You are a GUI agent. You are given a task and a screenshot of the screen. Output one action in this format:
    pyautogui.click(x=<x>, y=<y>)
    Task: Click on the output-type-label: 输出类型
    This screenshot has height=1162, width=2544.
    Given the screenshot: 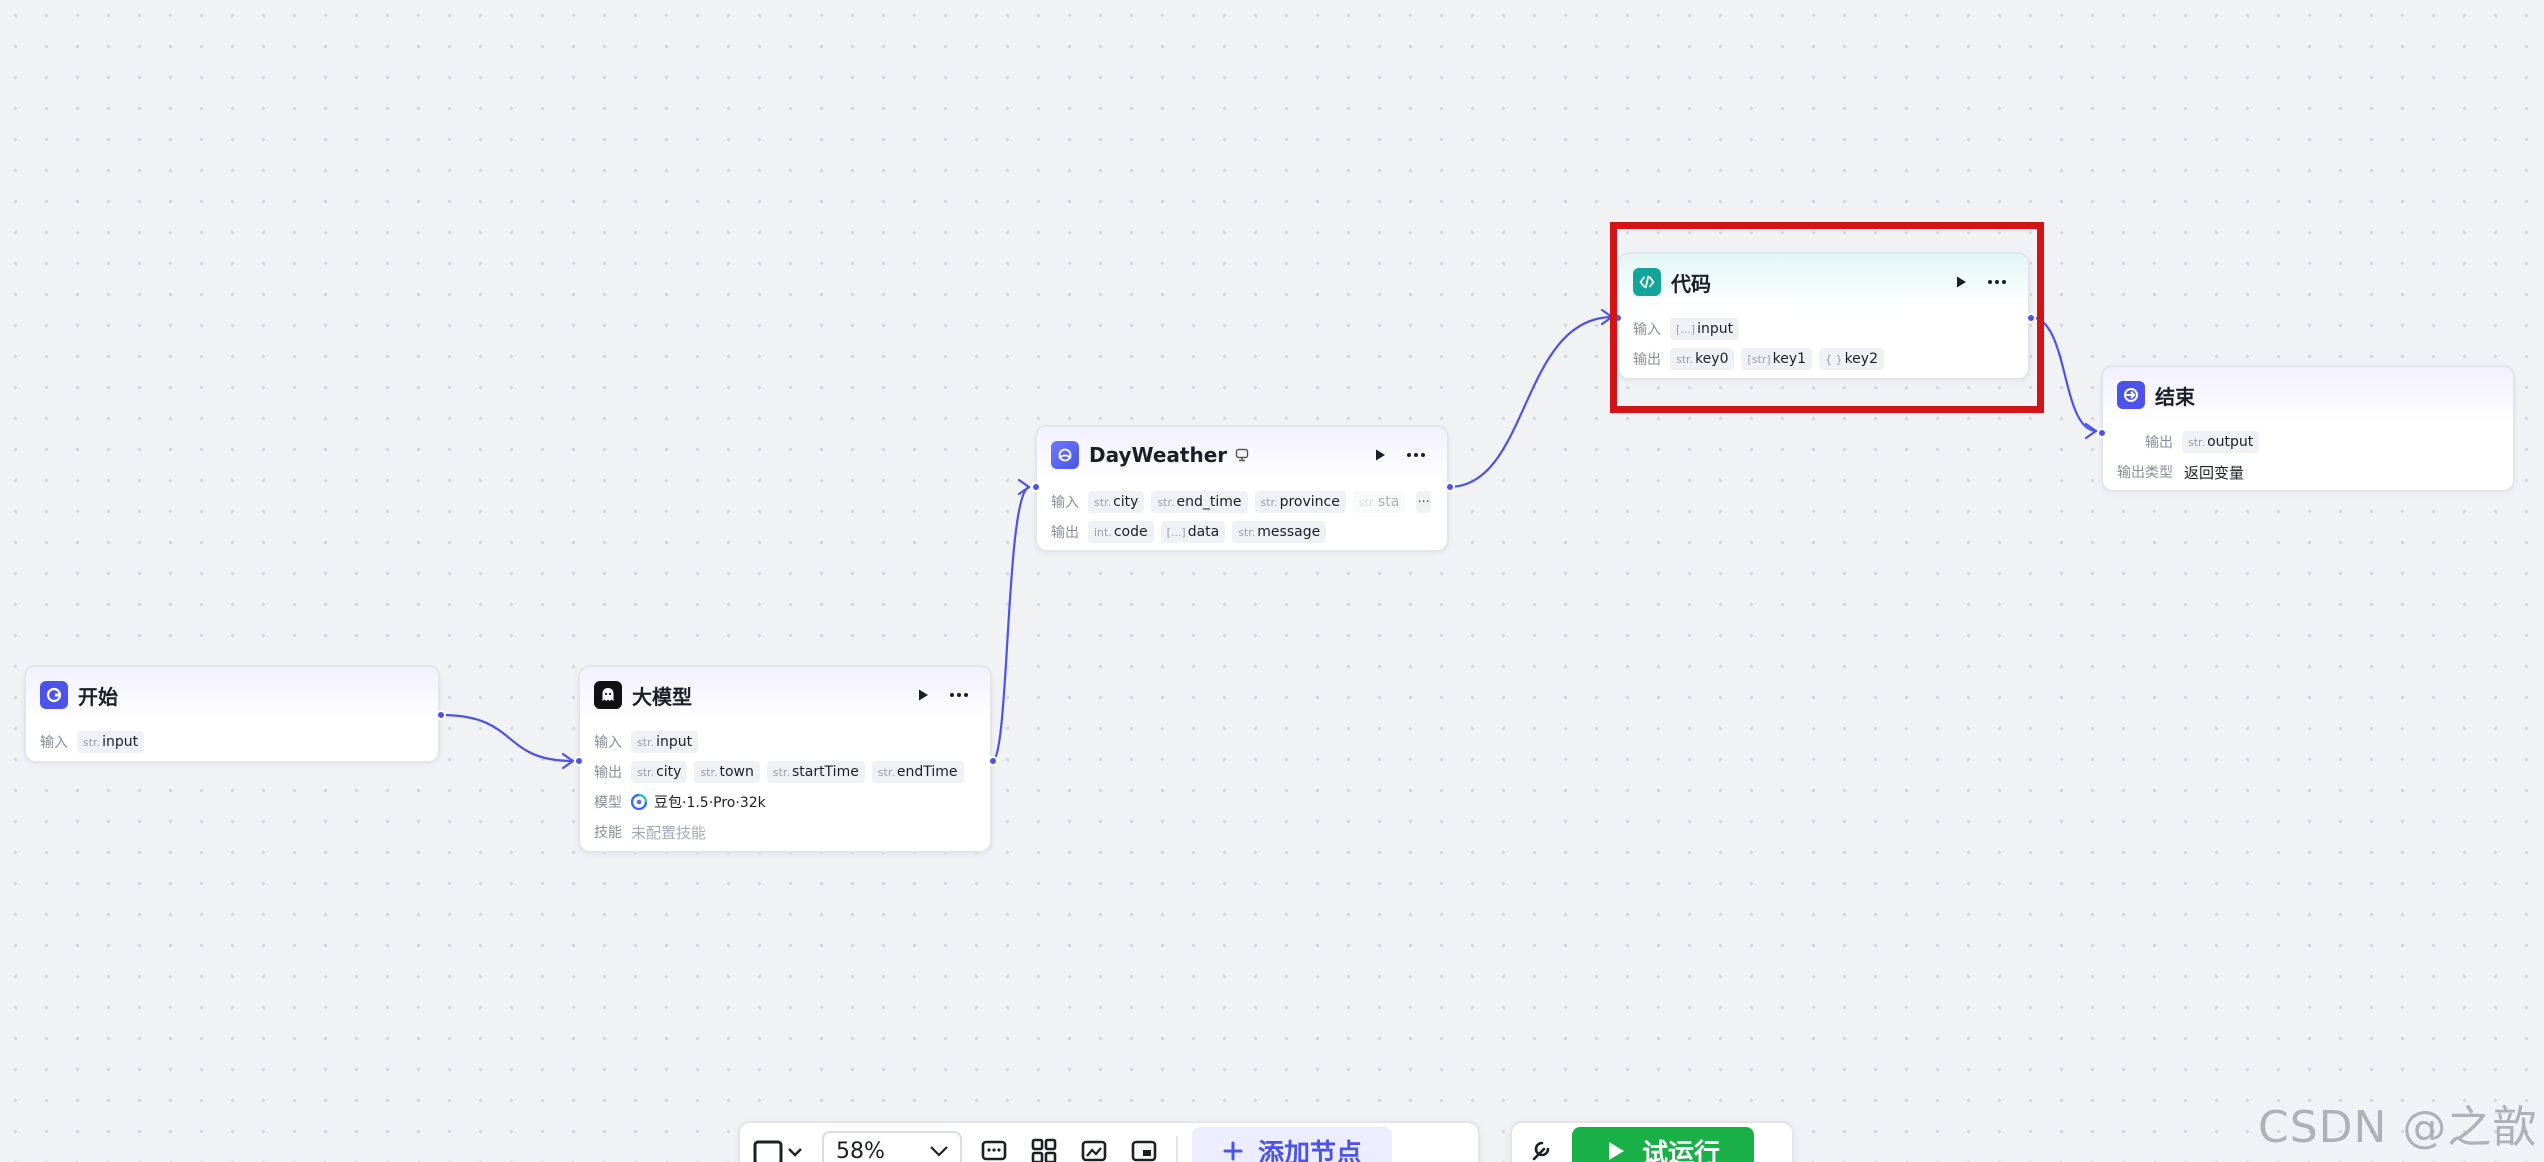 What is the action you would take?
    pyautogui.click(x=2145, y=473)
    